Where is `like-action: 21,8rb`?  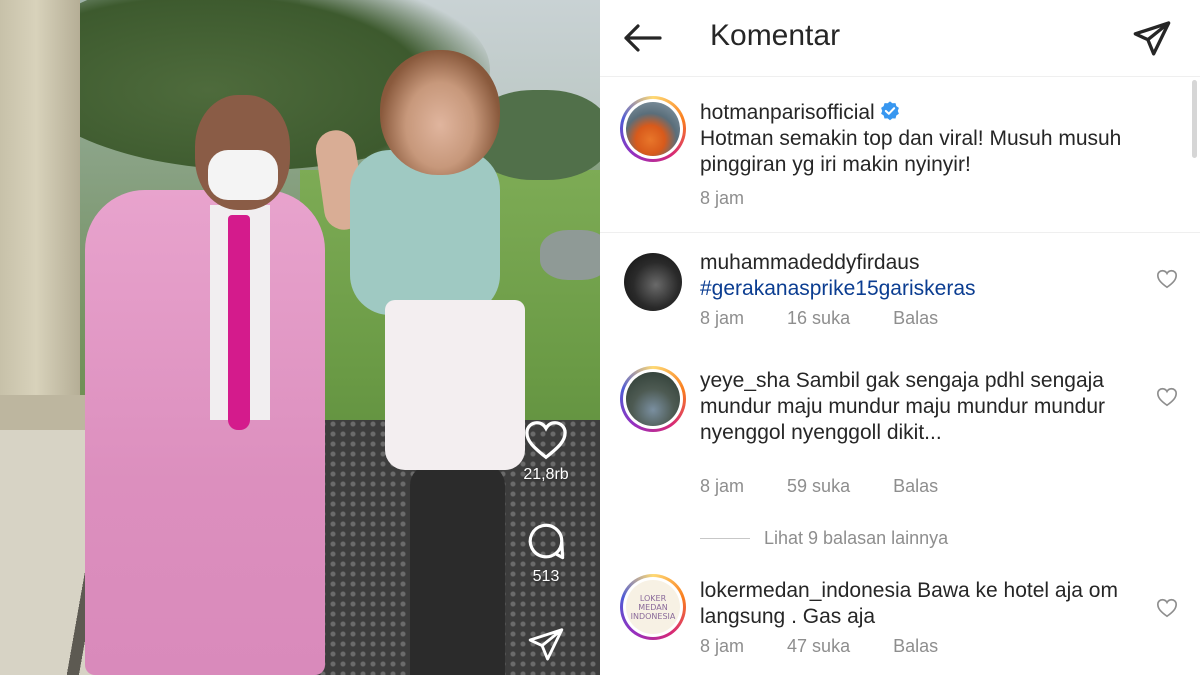 like-action: 21,8rb is located at coordinates (546, 452).